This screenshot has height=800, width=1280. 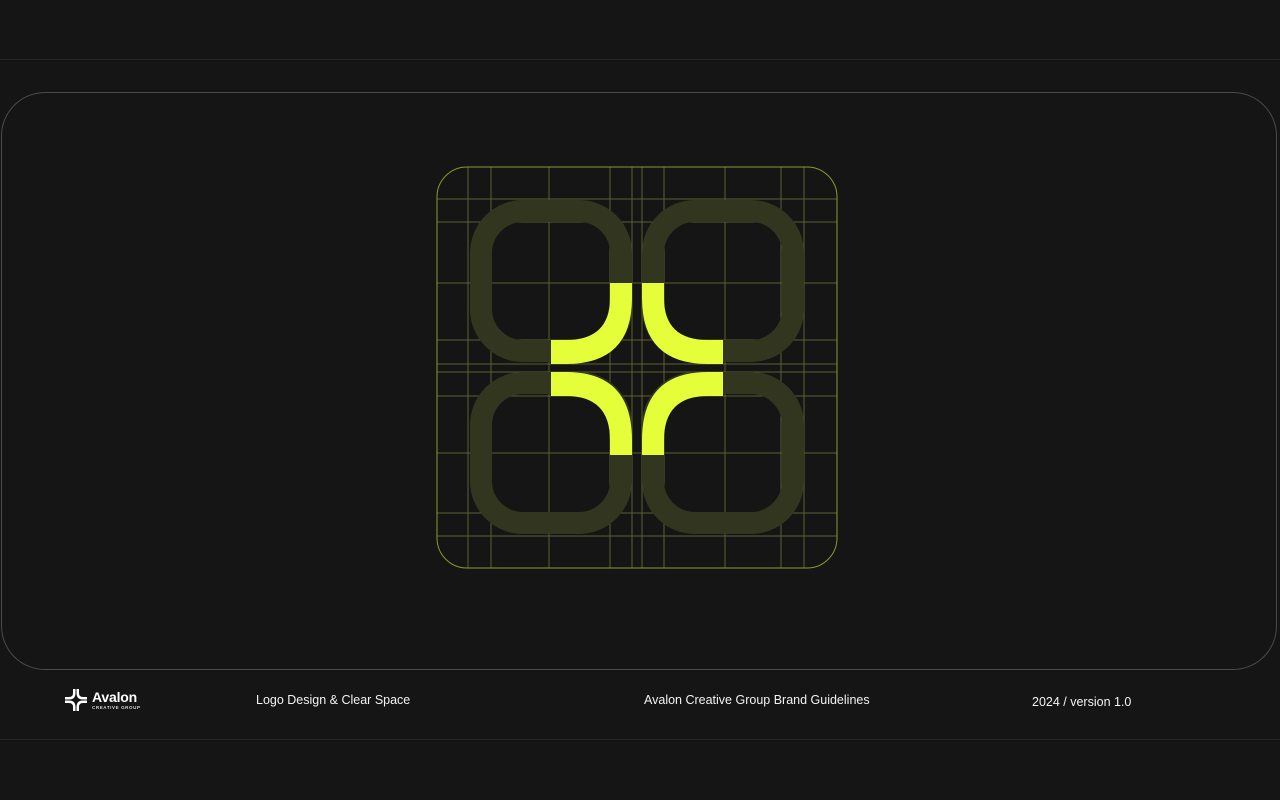 What do you see at coordinates (591, 413) in the screenshot?
I see `logo-arc-bottom-left` at bounding box center [591, 413].